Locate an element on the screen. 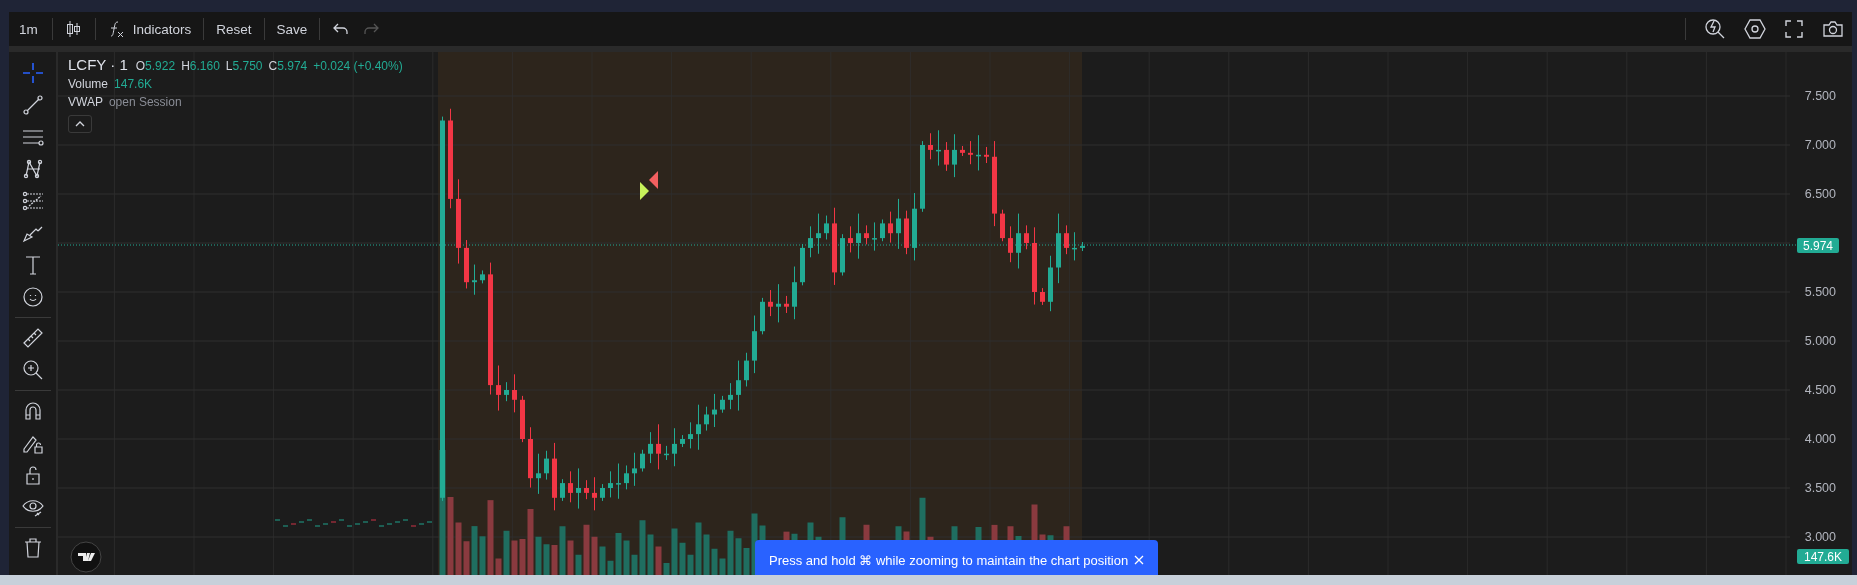  ohlc-value: O5.922 is located at coordinates (155, 66).